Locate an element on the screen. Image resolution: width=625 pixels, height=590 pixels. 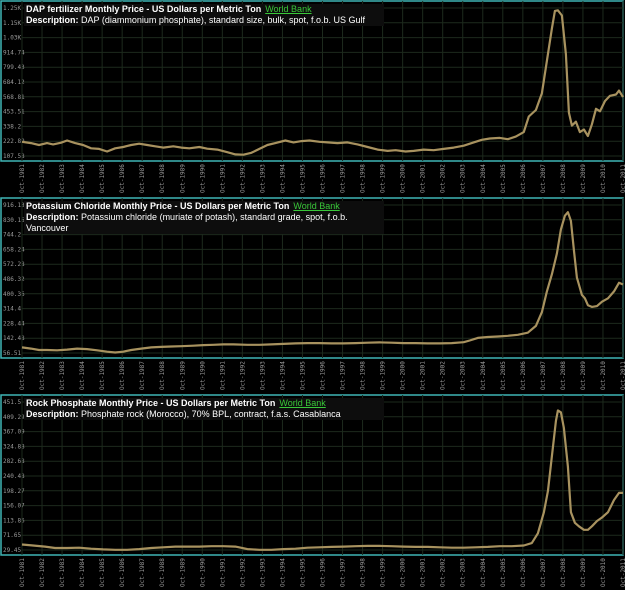
x-tick-label: Oct-2001 is located at coordinates (423, 572).